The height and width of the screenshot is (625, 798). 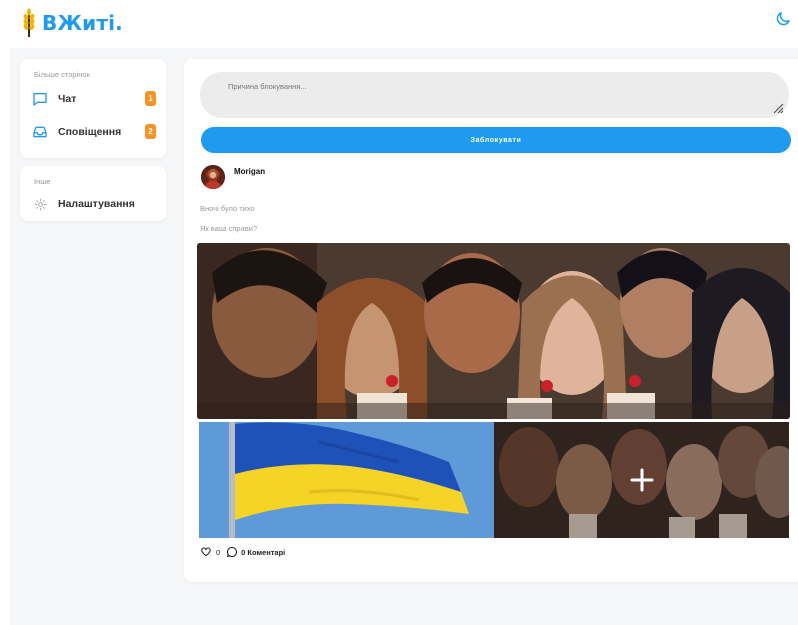 I want to click on post-image, so click(x=346, y=480).